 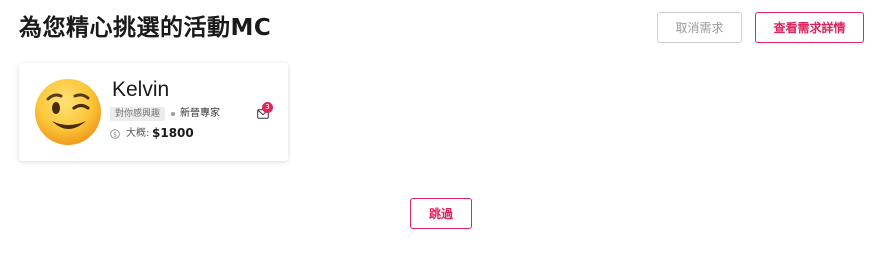 I want to click on mc-name: Kelvin, so click(x=141, y=89).